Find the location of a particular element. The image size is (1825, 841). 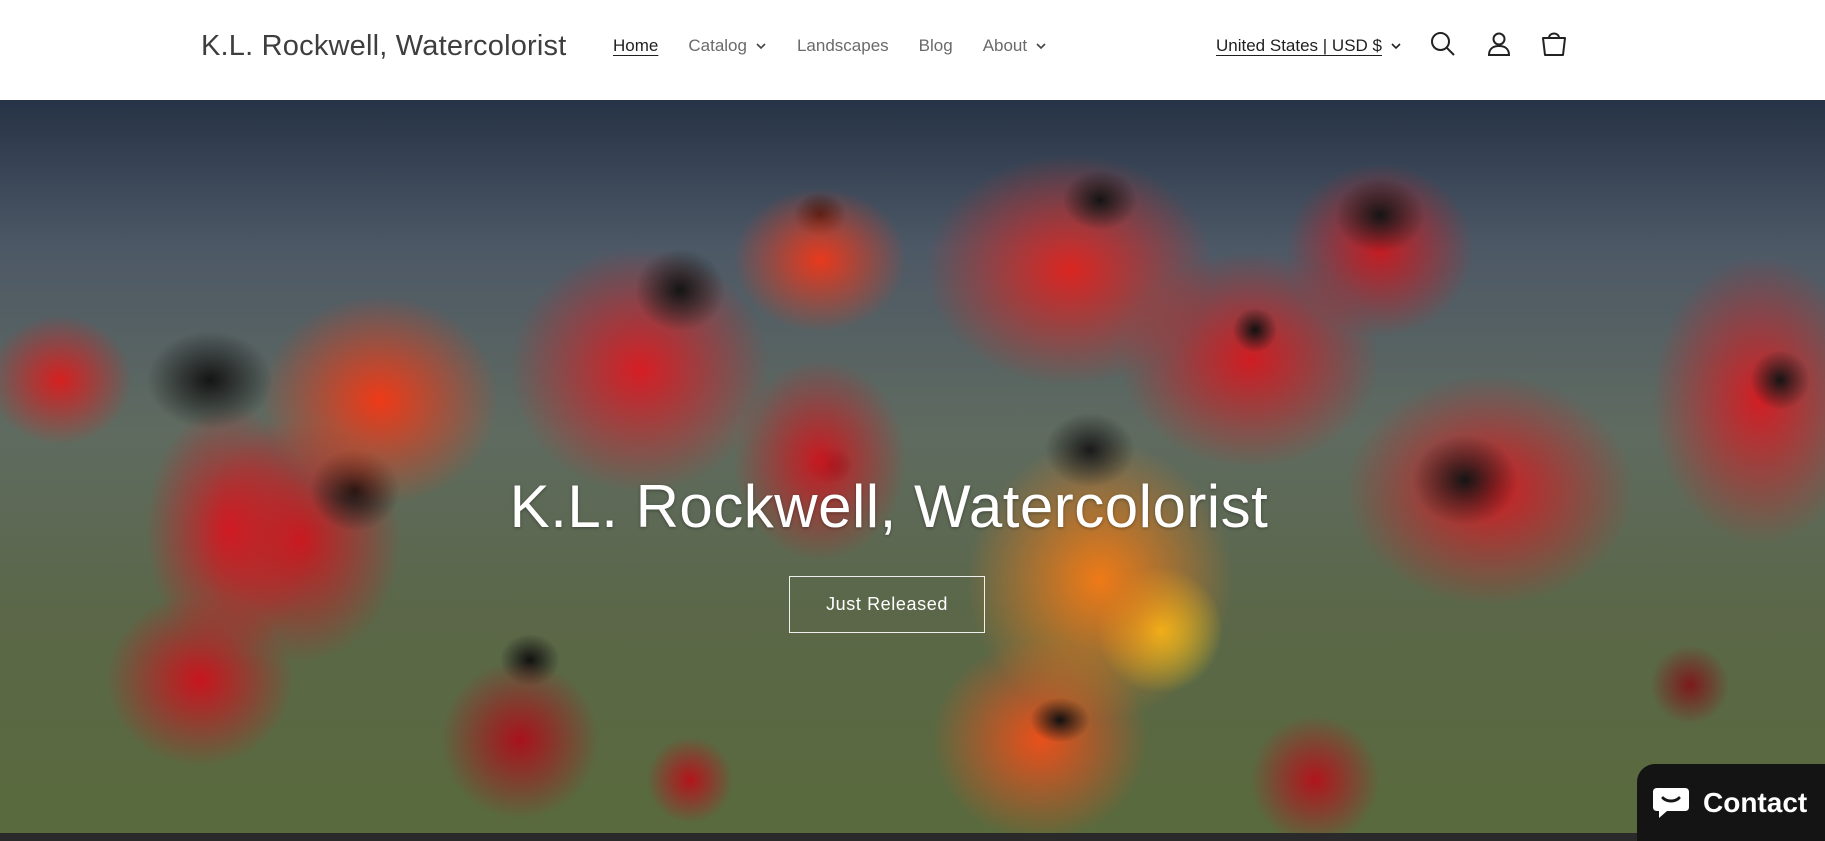

nav-item-blog: Blog is located at coordinates (936, 46).